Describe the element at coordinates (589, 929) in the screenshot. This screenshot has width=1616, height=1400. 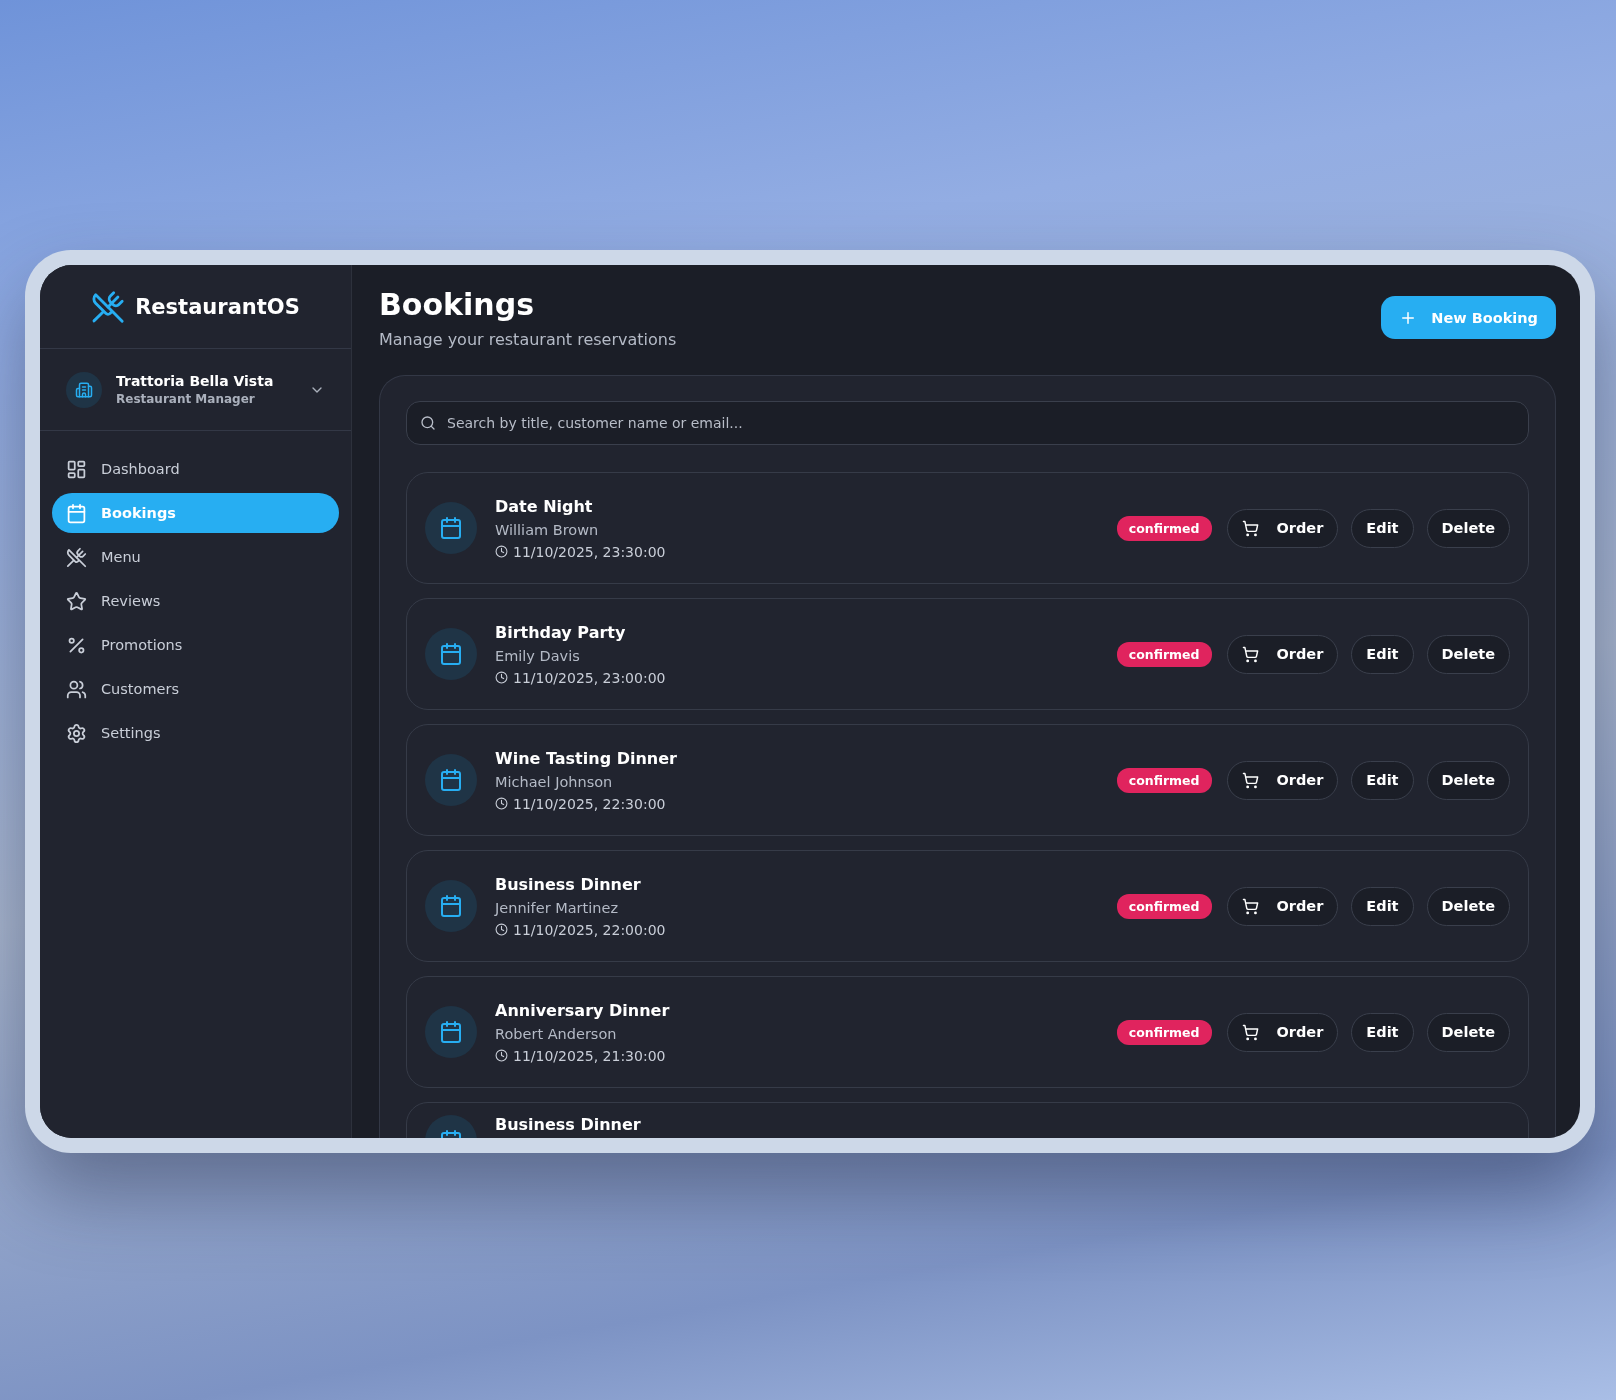
I see `booking-time: 11/10/2025, 22:00:00` at that location.